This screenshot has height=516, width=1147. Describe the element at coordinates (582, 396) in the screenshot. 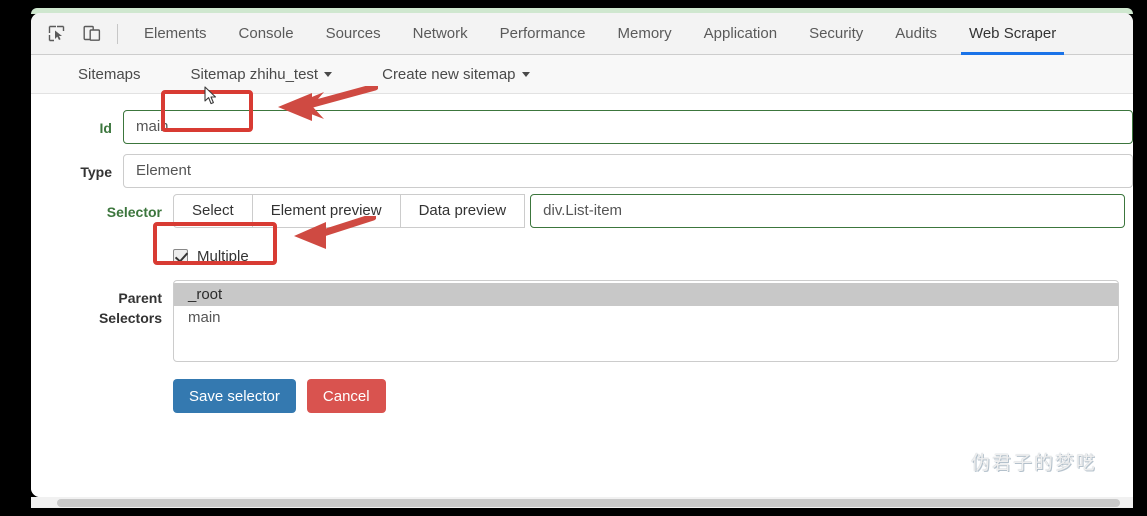

I see `form-row-actions: Save selector Cancel` at that location.